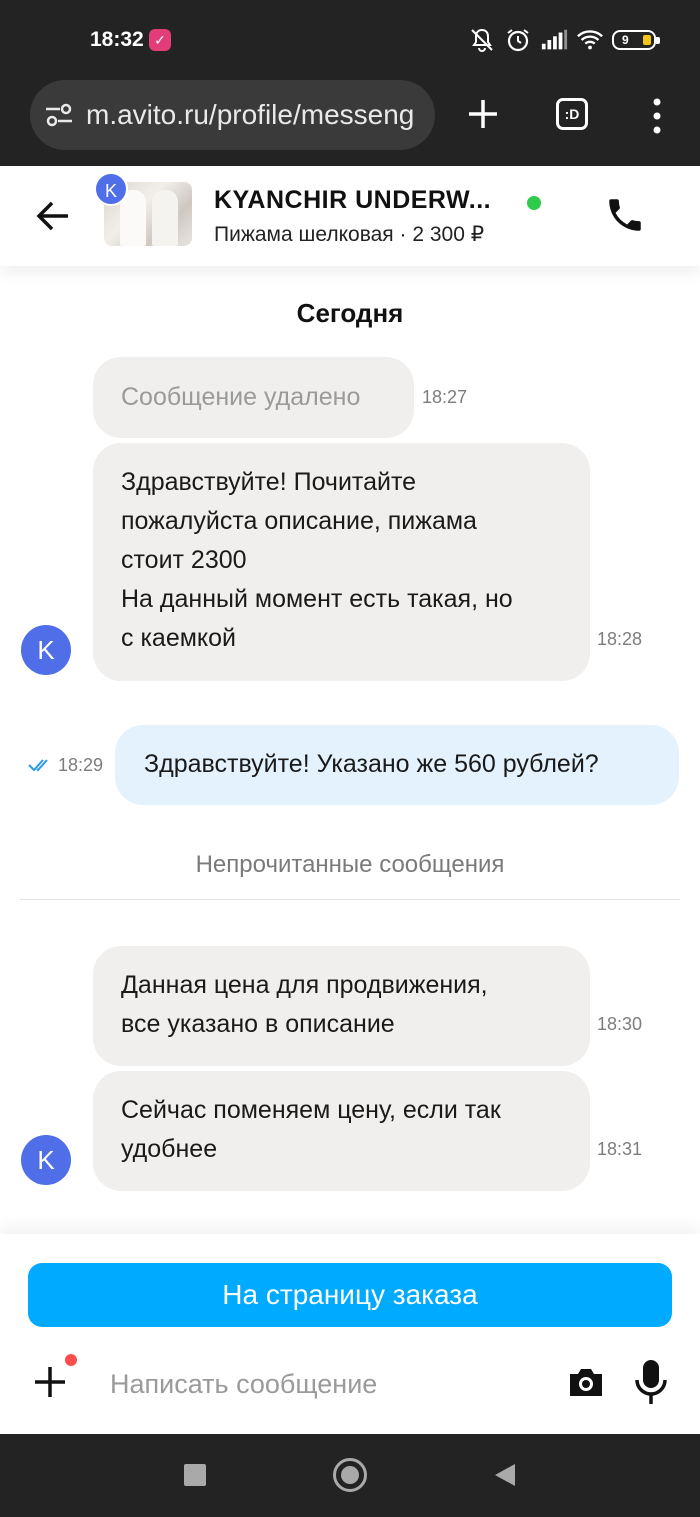 This screenshot has width=700, height=1517. Describe the element at coordinates (195, 1475) in the screenshot. I see `recents-icon` at that location.